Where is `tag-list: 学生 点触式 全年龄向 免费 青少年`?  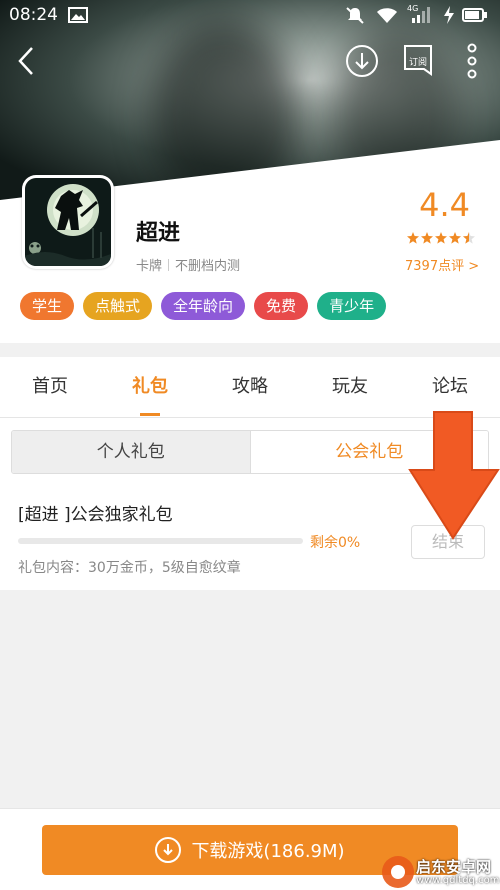
tag-list: 学生 点触式 全年龄向 免费 青少年 is located at coordinates (203, 306).